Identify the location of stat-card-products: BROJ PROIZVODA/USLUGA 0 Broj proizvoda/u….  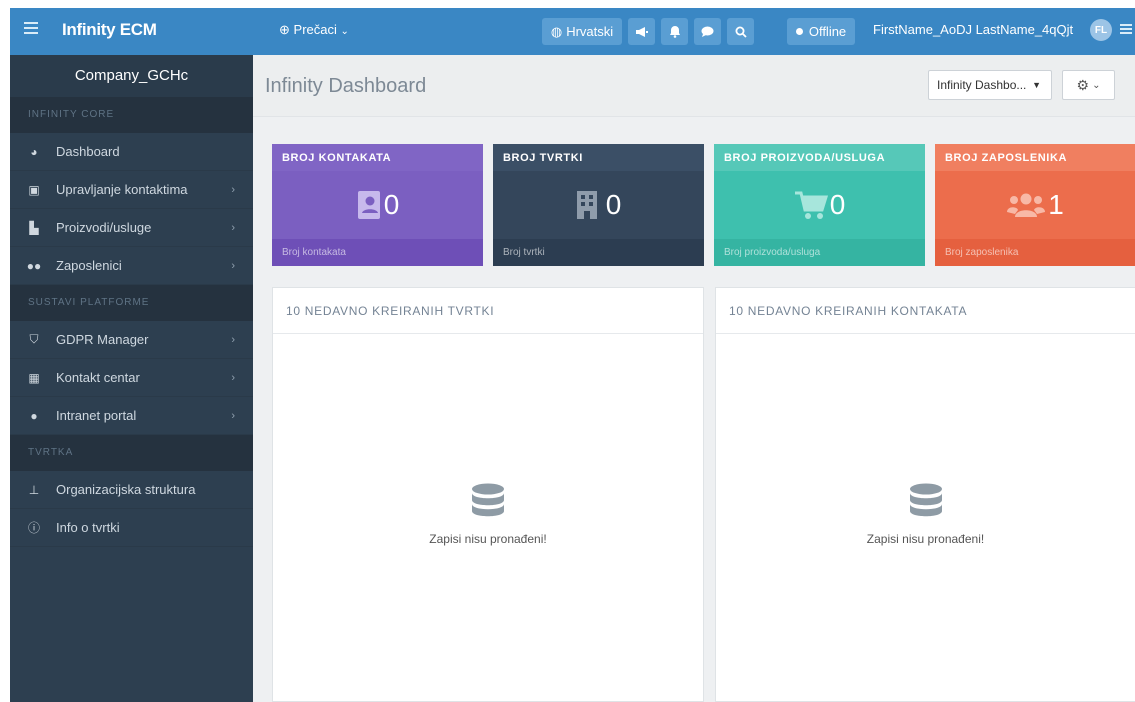
(819, 205).